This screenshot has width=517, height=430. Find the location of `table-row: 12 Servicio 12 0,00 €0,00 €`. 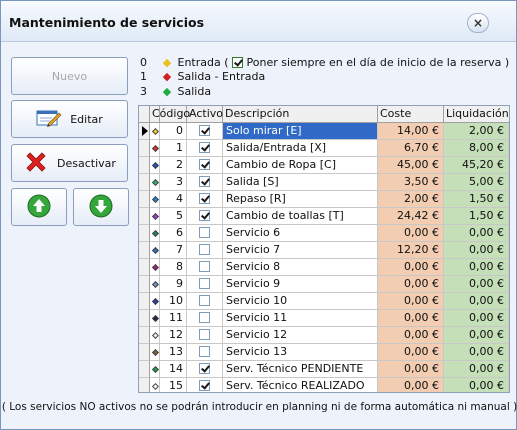

table-row: 12 Servicio 12 0,00 €0,00 € is located at coordinates (324, 335).